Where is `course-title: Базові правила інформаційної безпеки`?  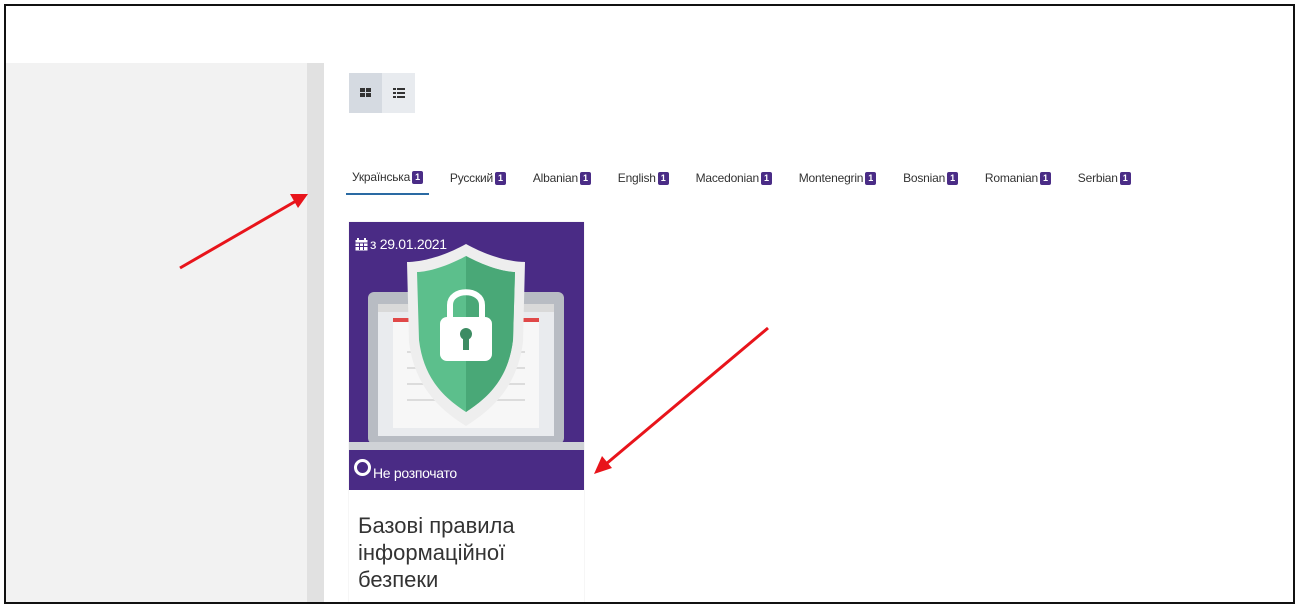
course-title: Базові правила інформаційної безпеки is located at coordinates (466, 541).